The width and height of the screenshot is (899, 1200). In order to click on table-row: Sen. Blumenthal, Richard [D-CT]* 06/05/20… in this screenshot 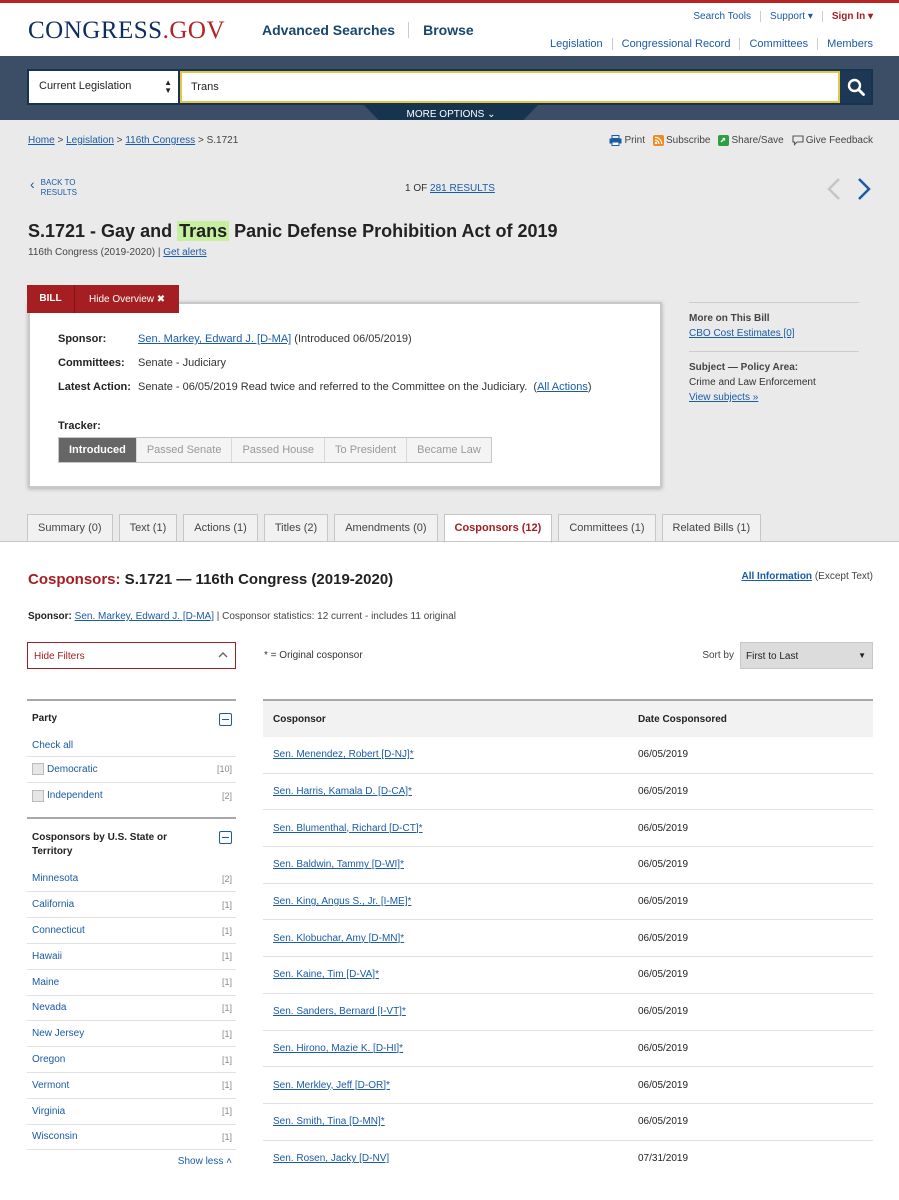, I will do `click(568, 829)`.